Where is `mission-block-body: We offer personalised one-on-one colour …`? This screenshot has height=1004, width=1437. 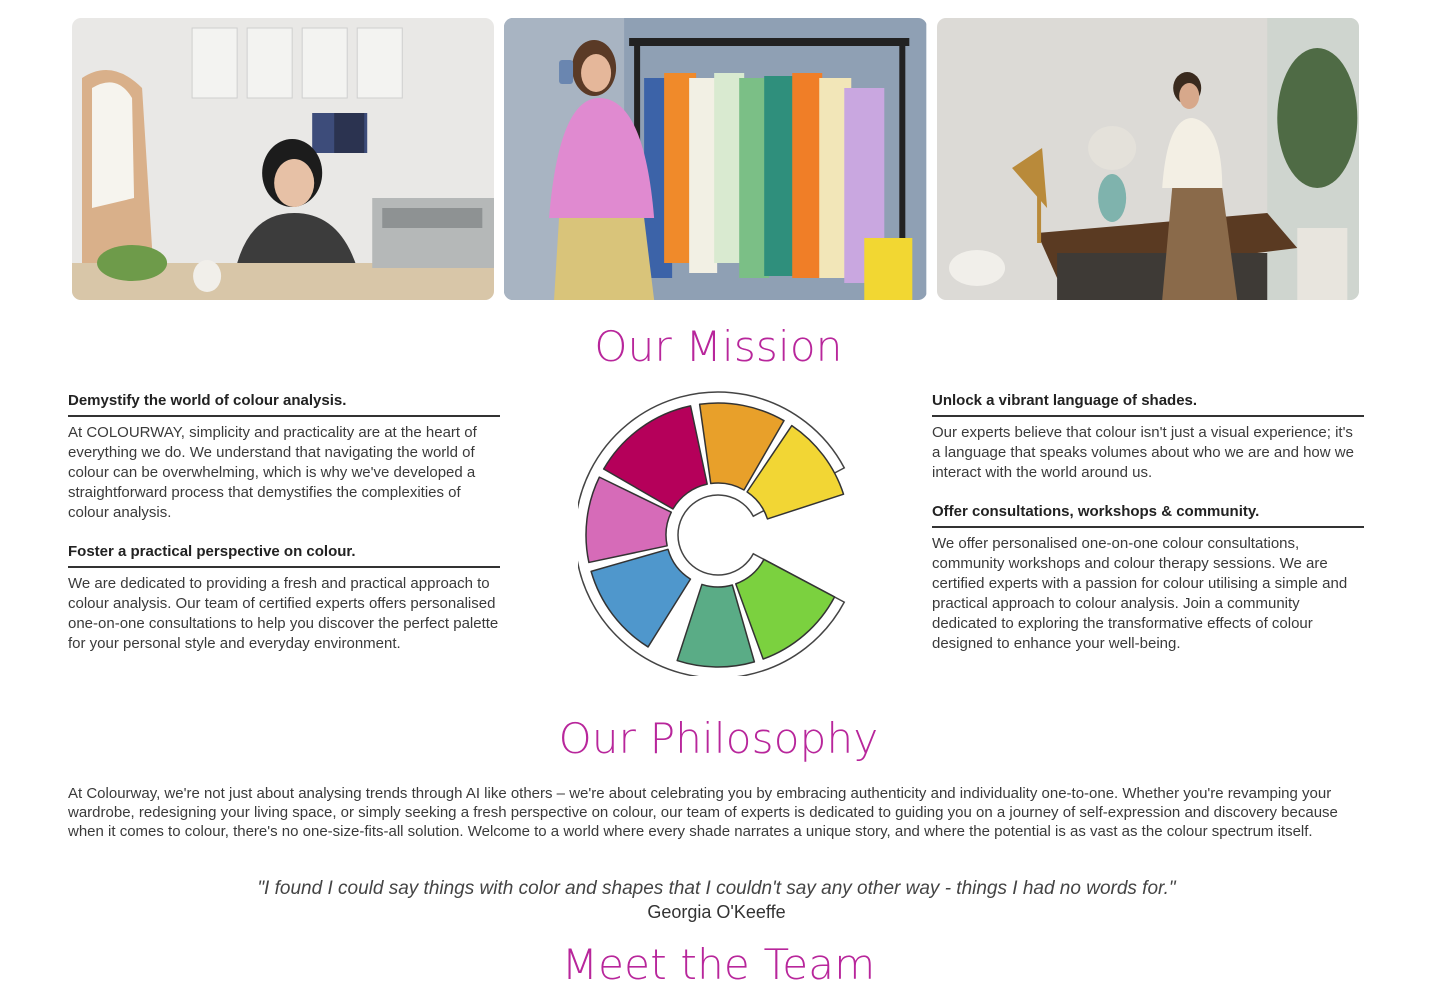
mission-block-body: We offer personalised one-on-one colour … is located at coordinates (1140, 593).